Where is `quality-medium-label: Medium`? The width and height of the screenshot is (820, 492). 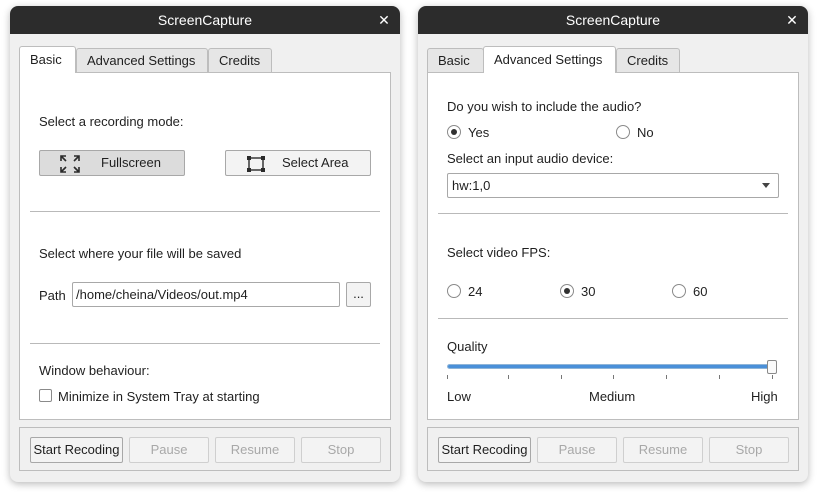 quality-medium-label: Medium is located at coordinates (612, 396).